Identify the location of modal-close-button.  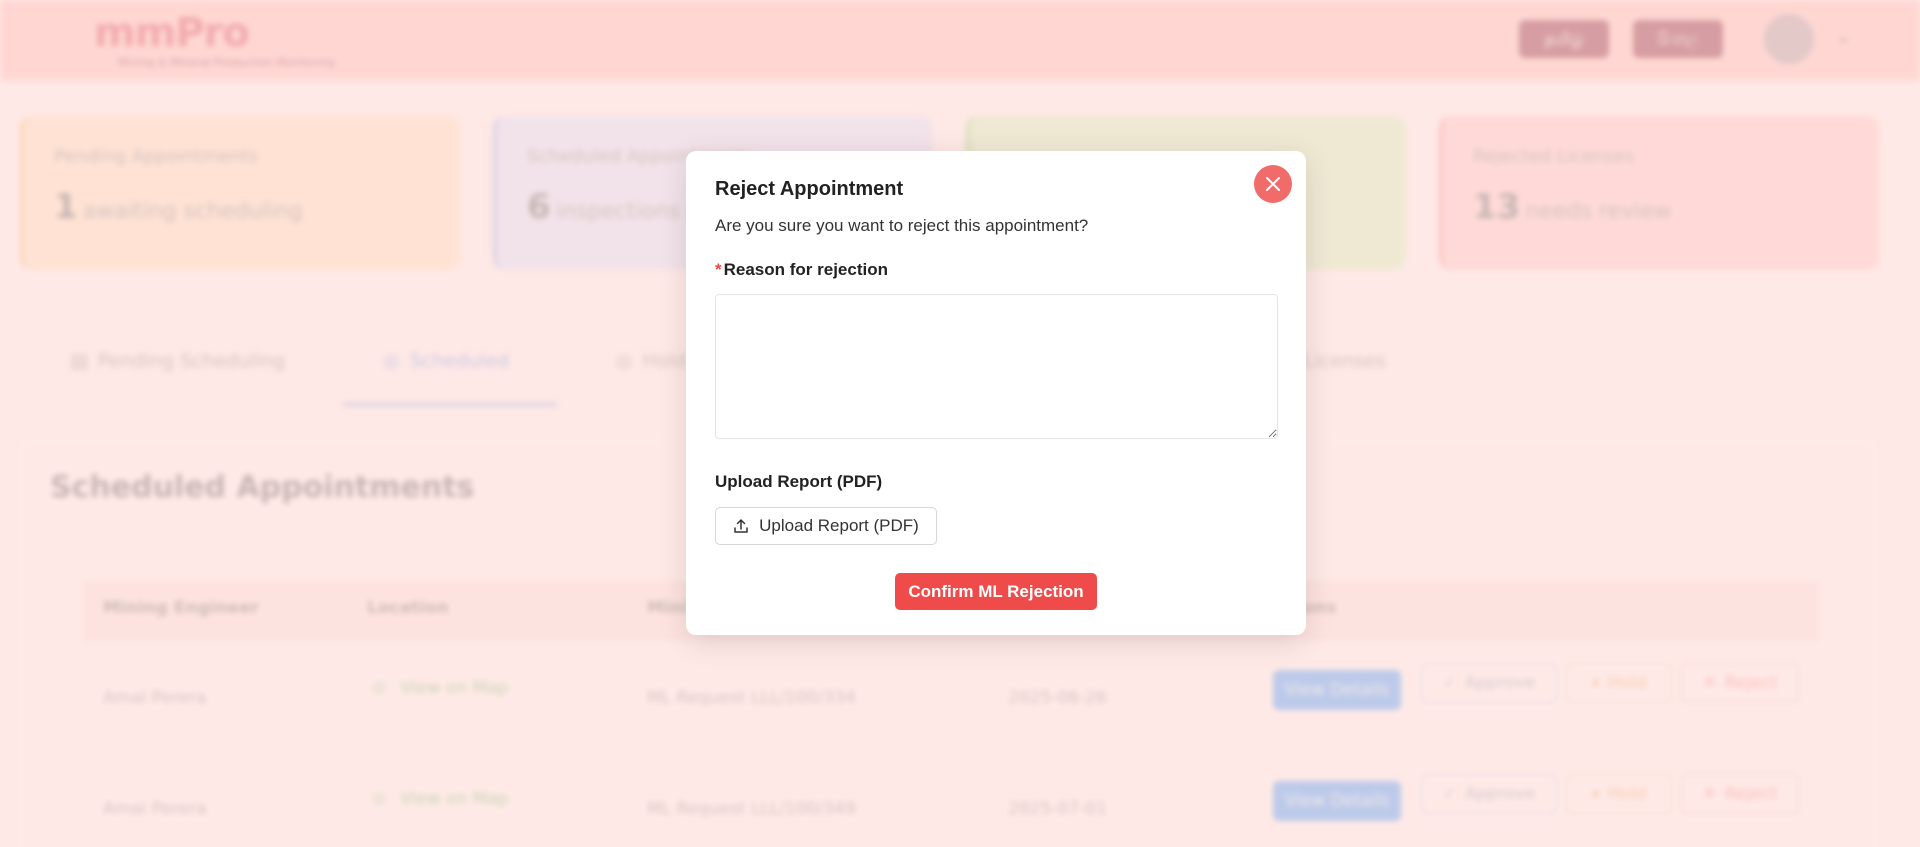
(1273, 184).